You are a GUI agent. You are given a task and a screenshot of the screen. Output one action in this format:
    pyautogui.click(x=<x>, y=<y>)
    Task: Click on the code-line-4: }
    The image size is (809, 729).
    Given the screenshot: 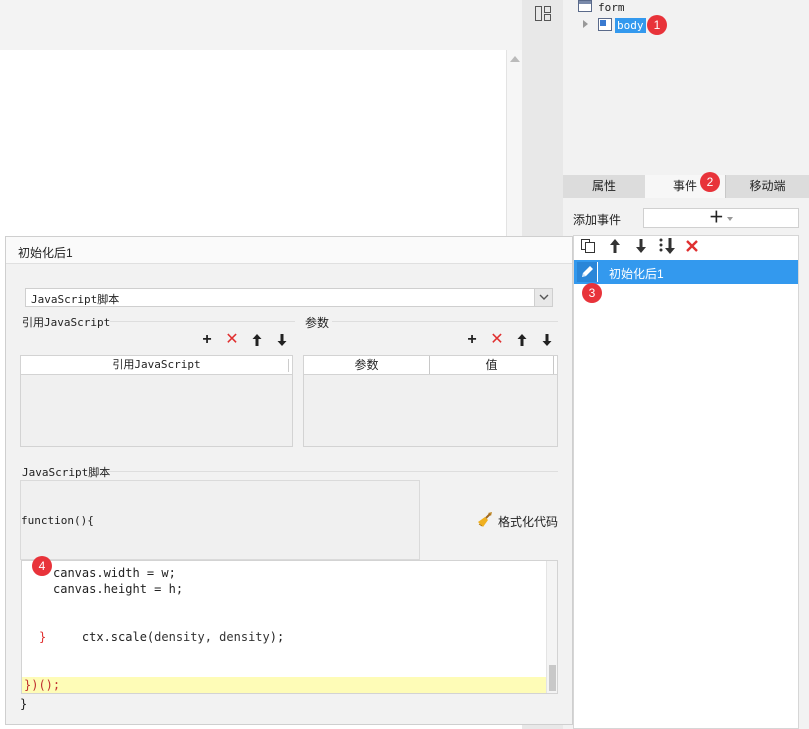 What is the action you would take?
    pyautogui.click(x=43, y=637)
    